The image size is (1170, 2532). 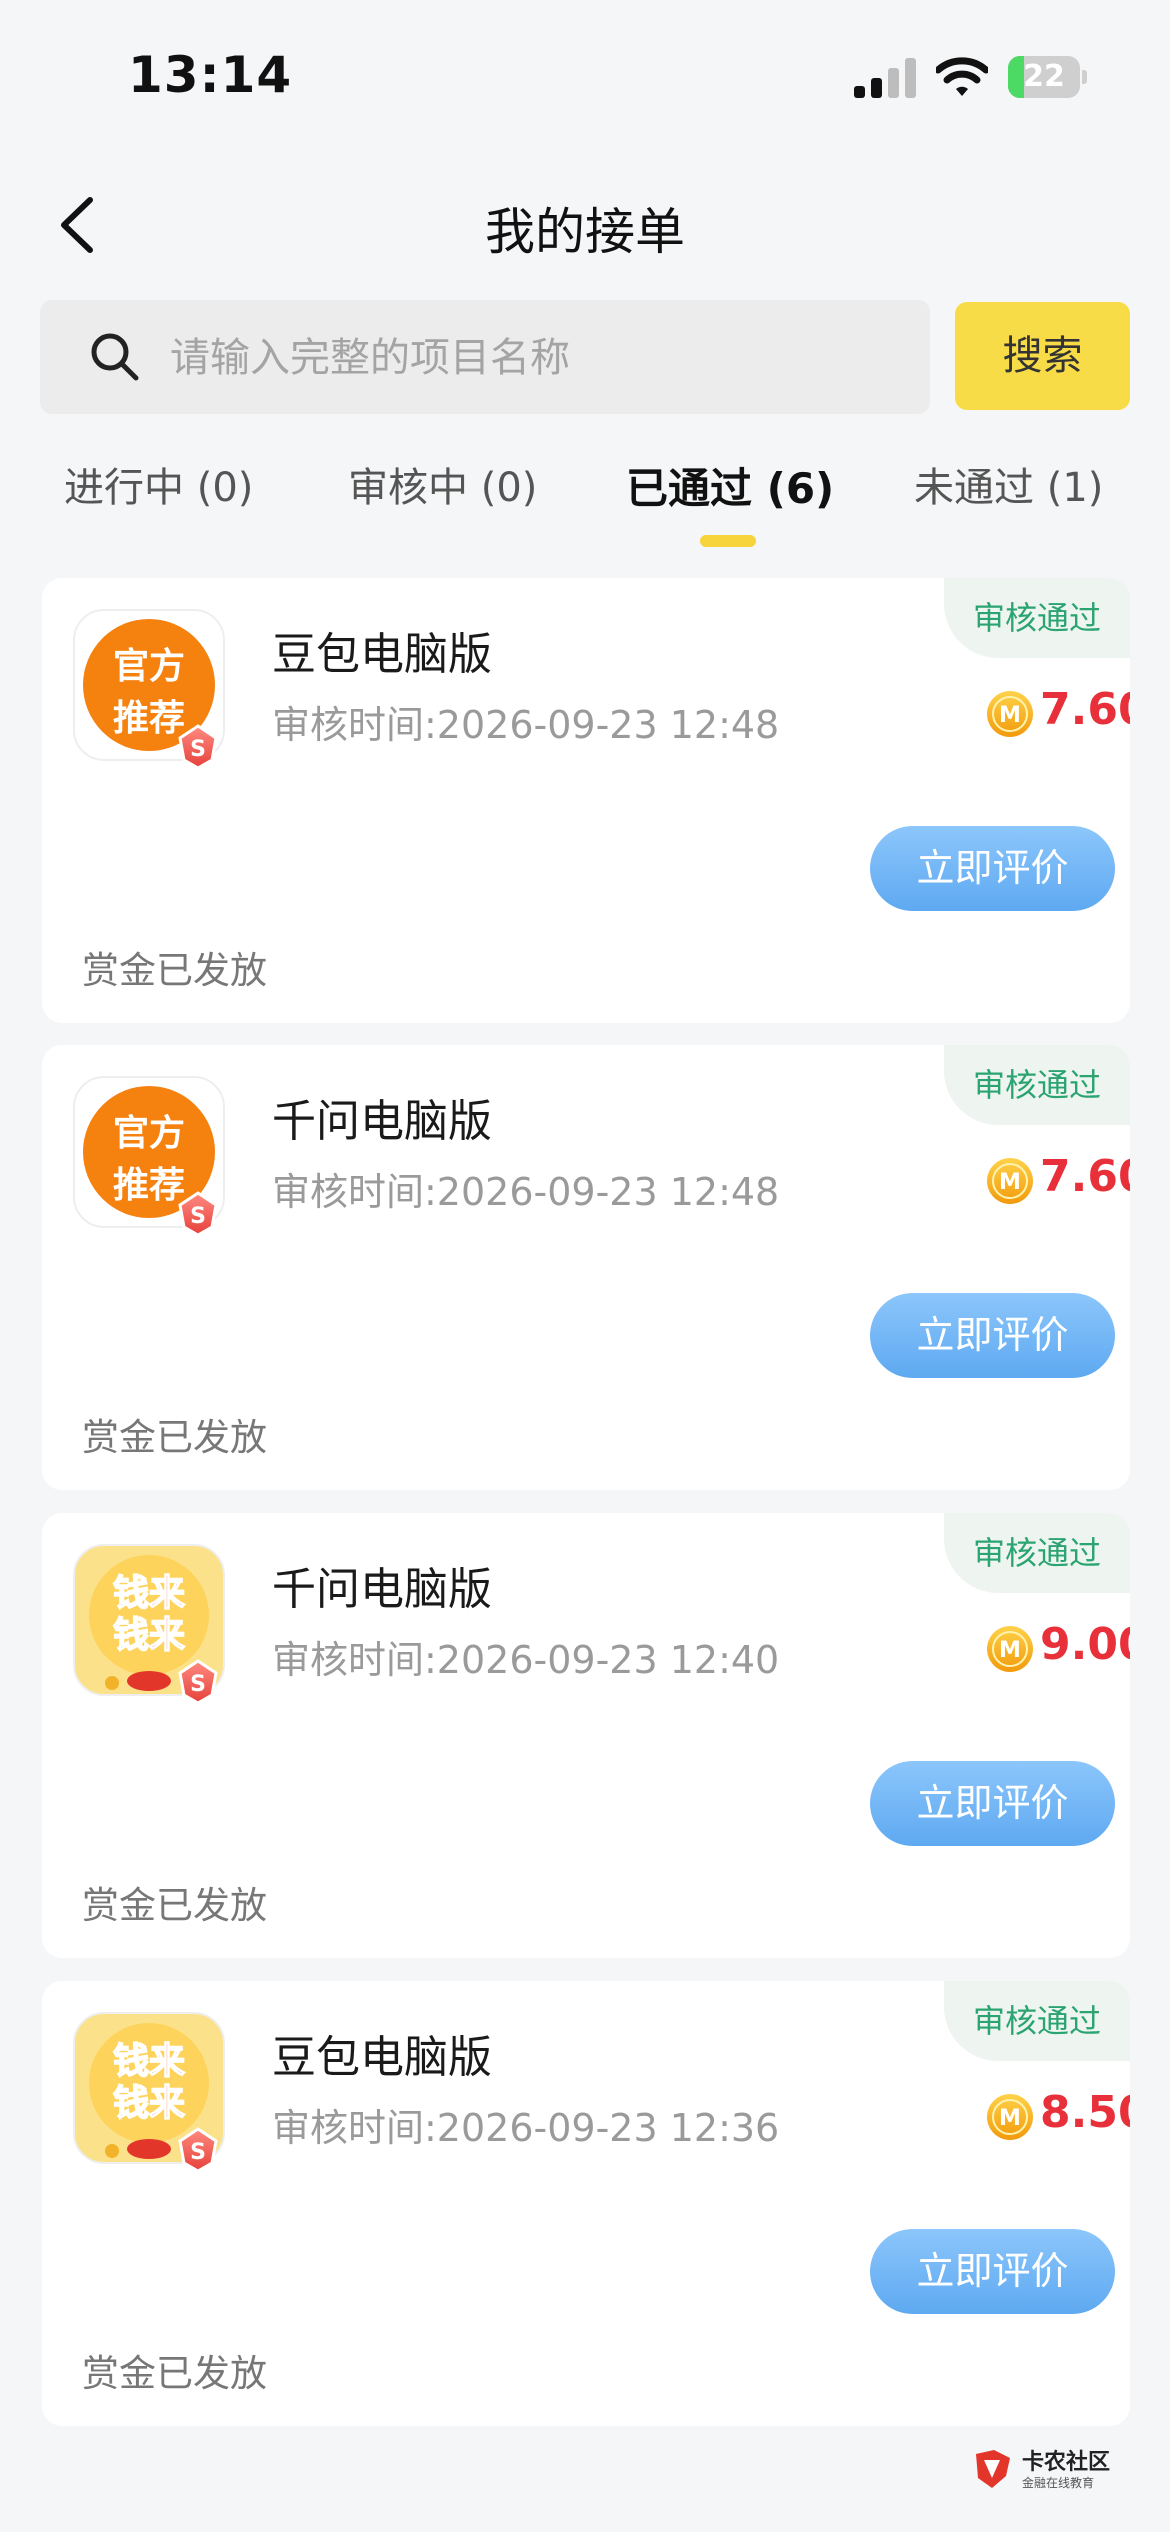 I want to click on tab-in-progress: 进行中 (0), so click(x=158, y=484).